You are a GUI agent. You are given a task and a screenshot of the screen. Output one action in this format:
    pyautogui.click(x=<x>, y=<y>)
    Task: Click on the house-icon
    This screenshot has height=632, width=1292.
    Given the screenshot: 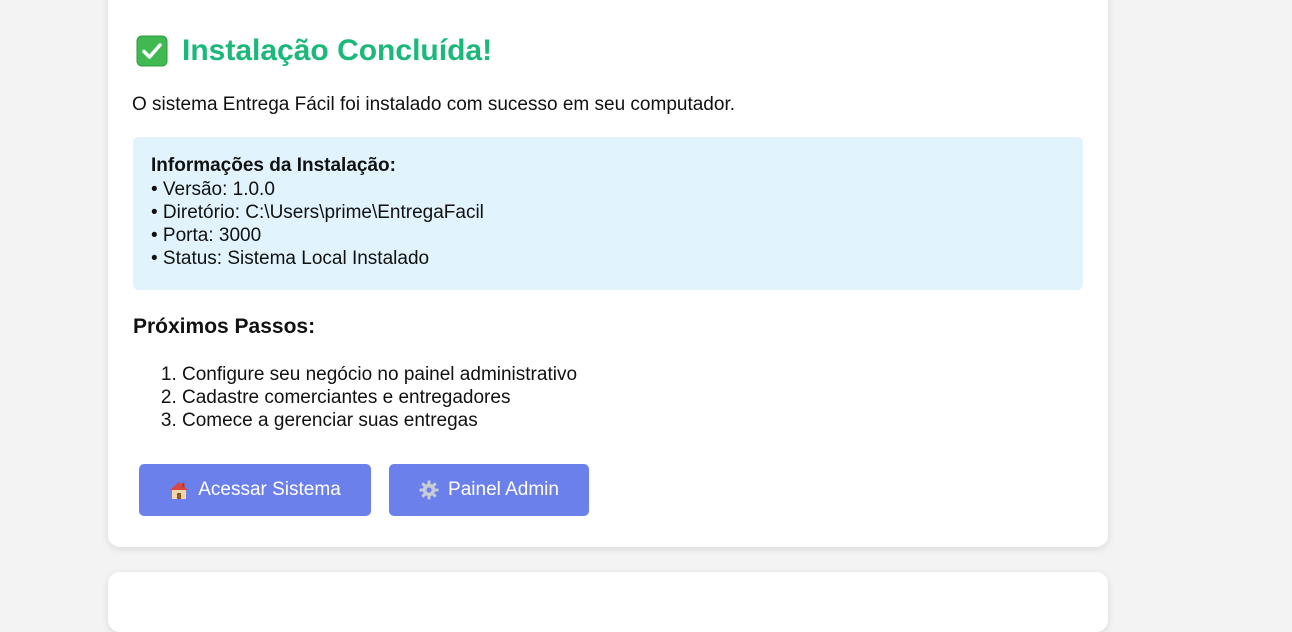 What is the action you would take?
    pyautogui.click(x=179, y=490)
    